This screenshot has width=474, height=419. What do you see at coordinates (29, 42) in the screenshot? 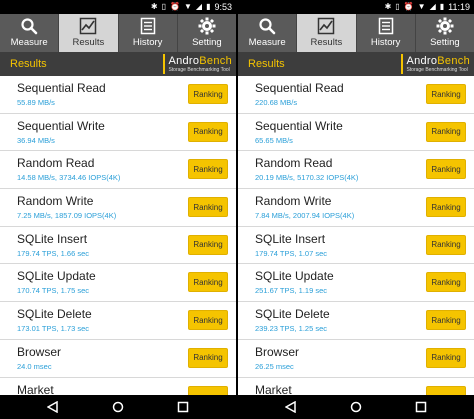
I see `tab-label: Measure` at bounding box center [29, 42].